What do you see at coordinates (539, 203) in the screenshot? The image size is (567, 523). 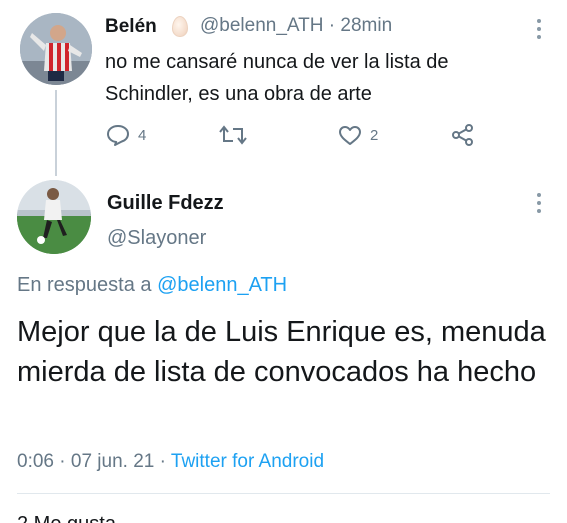 I see `reply-more-options-icon` at bounding box center [539, 203].